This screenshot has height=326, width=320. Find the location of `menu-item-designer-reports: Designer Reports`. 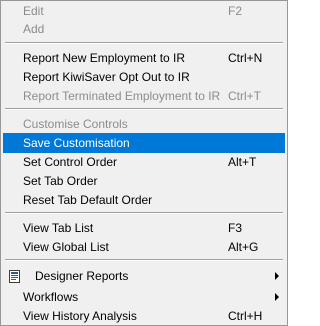

menu-item-designer-reports: Designer Reports is located at coordinates (144, 276).